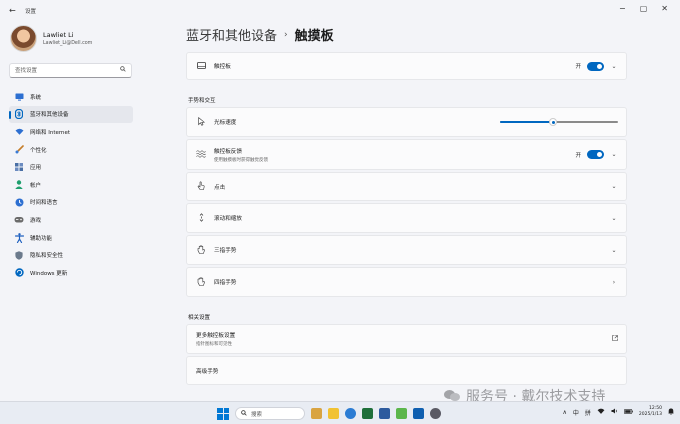 Image resolution: width=680 pixels, height=424 pixels. I want to click on sidebar-item-label: 网络和 Internet, so click(50, 132).